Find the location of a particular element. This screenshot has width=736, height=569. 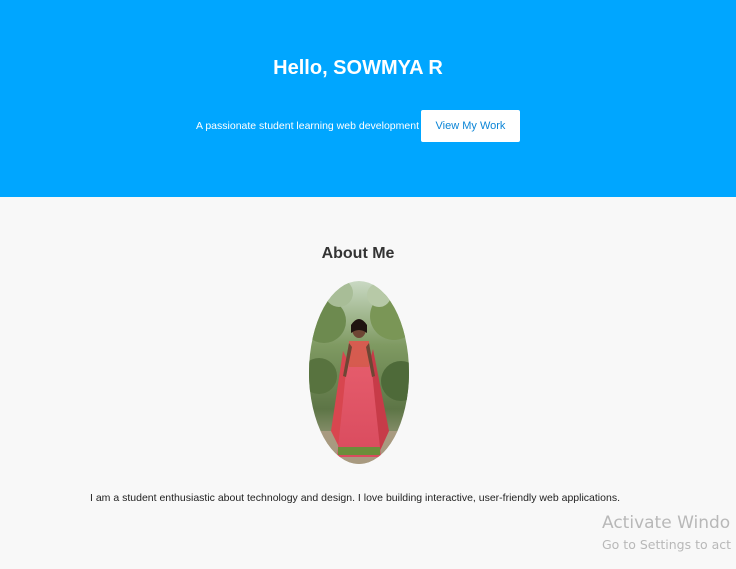

about-title: About Me is located at coordinates (358, 253).